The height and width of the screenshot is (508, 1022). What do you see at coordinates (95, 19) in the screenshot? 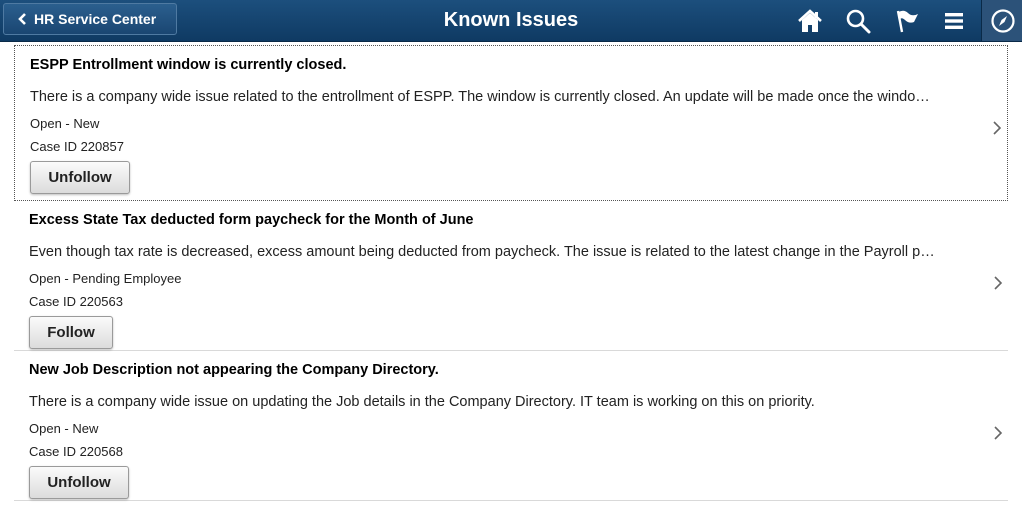
I see `back-button-label: HR Service Center` at bounding box center [95, 19].